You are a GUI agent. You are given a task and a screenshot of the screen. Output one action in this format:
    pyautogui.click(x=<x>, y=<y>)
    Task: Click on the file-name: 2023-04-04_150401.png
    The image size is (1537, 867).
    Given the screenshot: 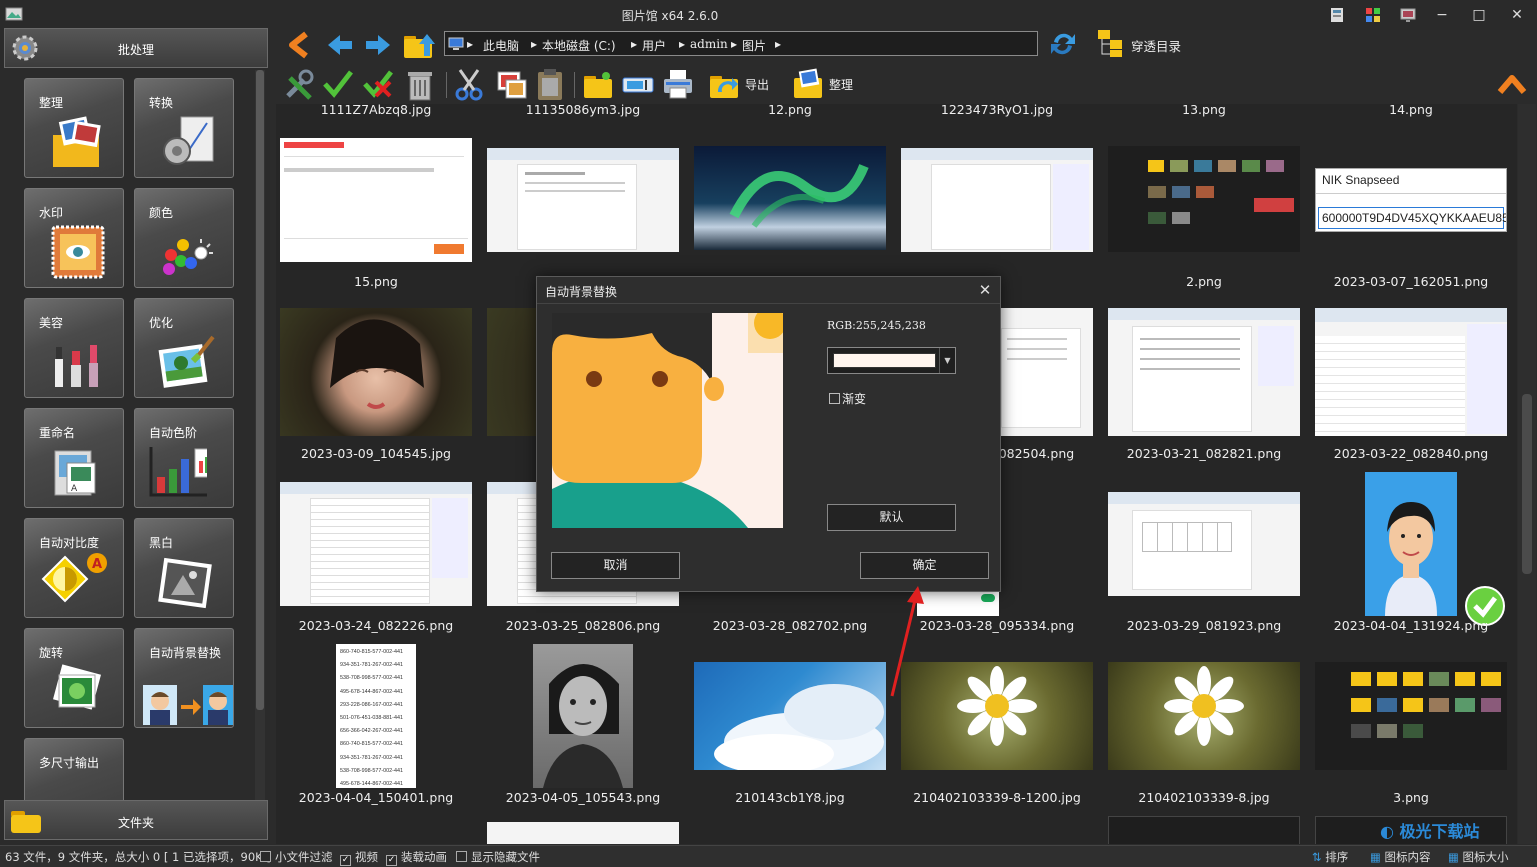 What is the action you would take?
    pyautogui.click(x=376, y=797)
    